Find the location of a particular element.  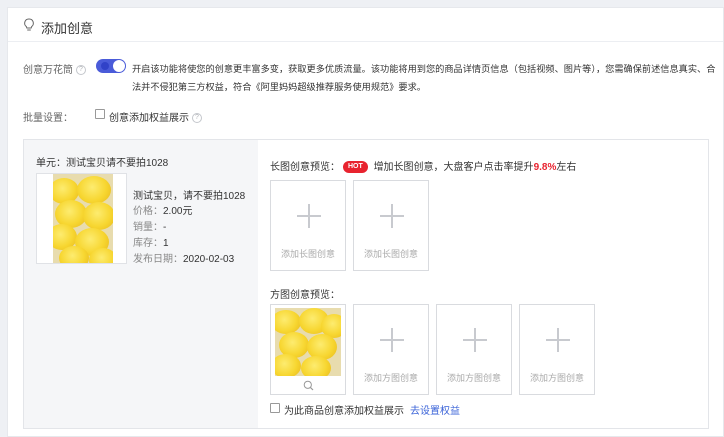

product-rights-checkbox is located at coordinates (275, 408).